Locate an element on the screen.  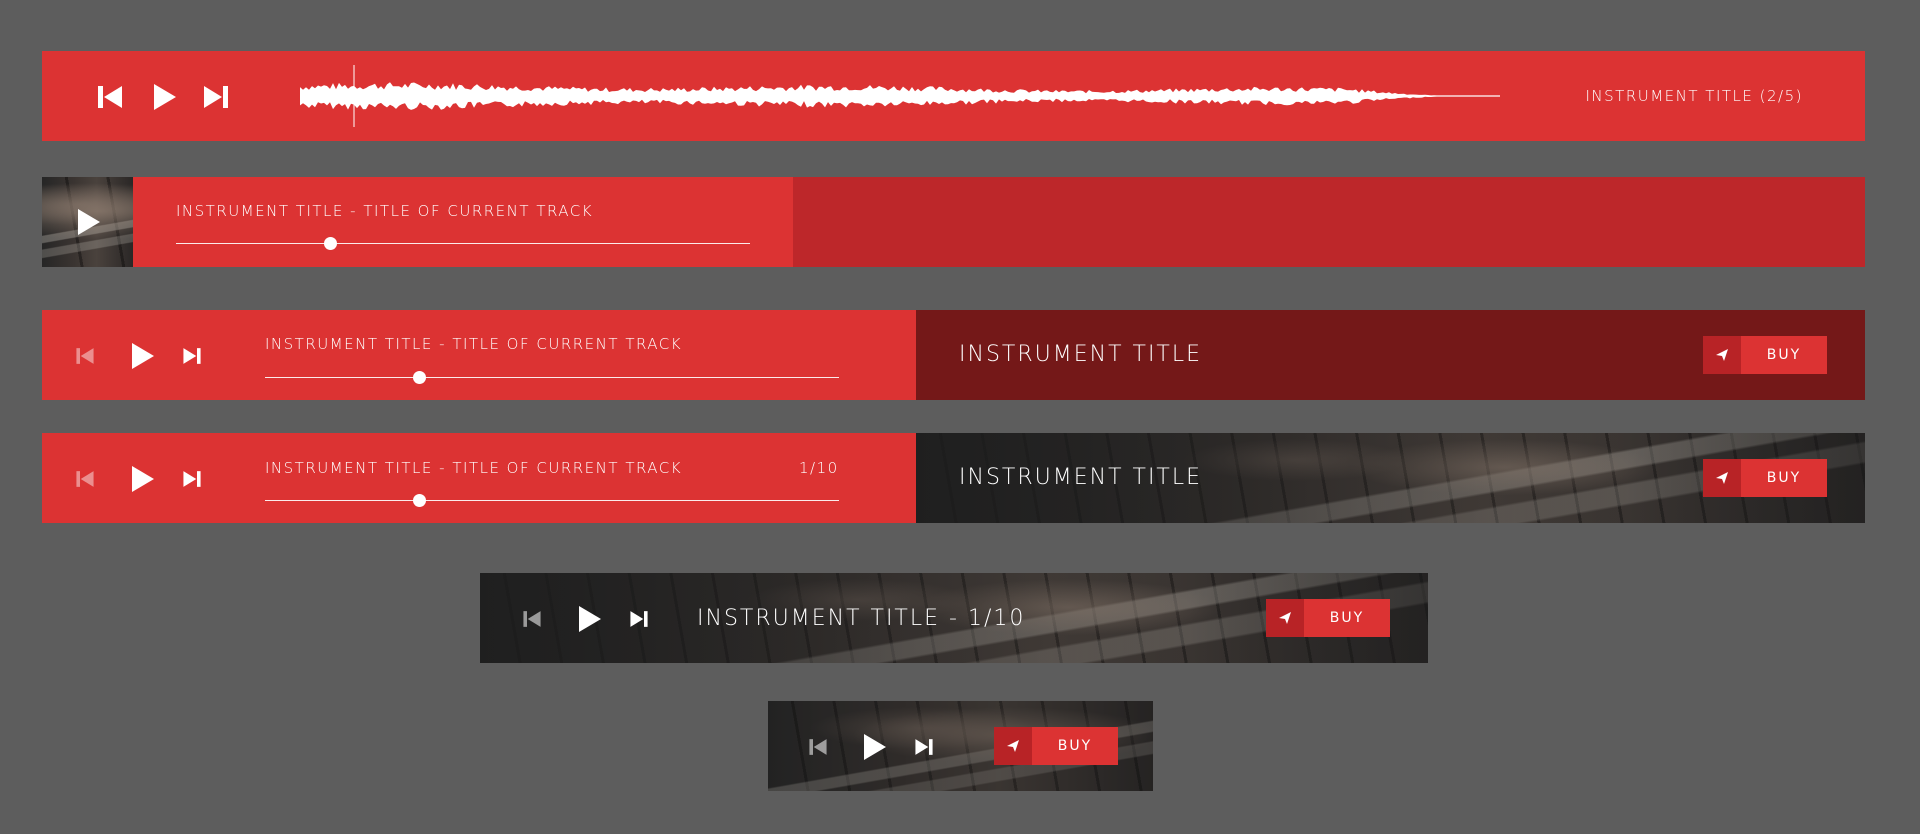
track-counter: 1/10 is located at coordinates (819, 468).